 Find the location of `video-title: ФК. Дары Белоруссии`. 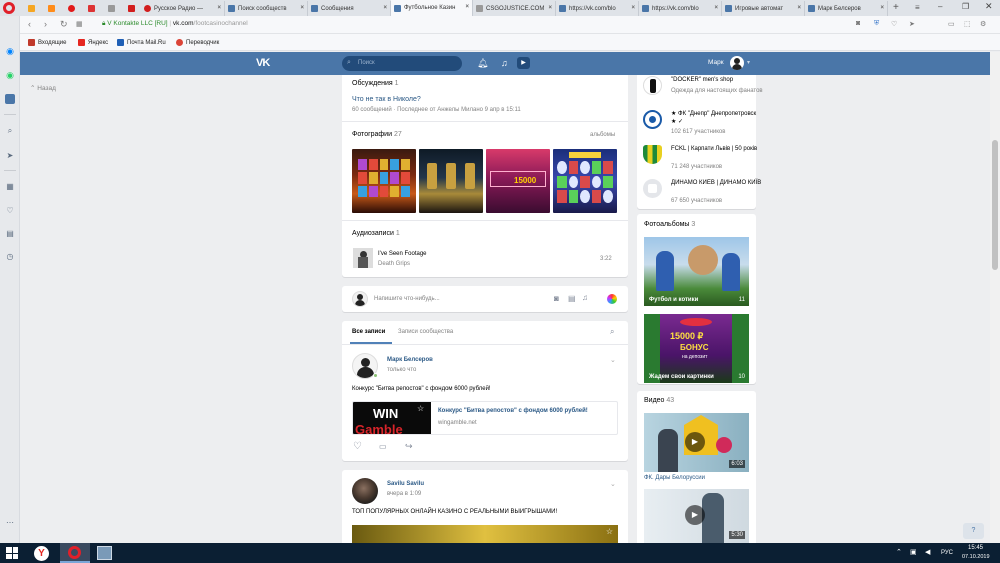

video-title: ФК. Дары Белоруссии is located at coordinates (674, 478).